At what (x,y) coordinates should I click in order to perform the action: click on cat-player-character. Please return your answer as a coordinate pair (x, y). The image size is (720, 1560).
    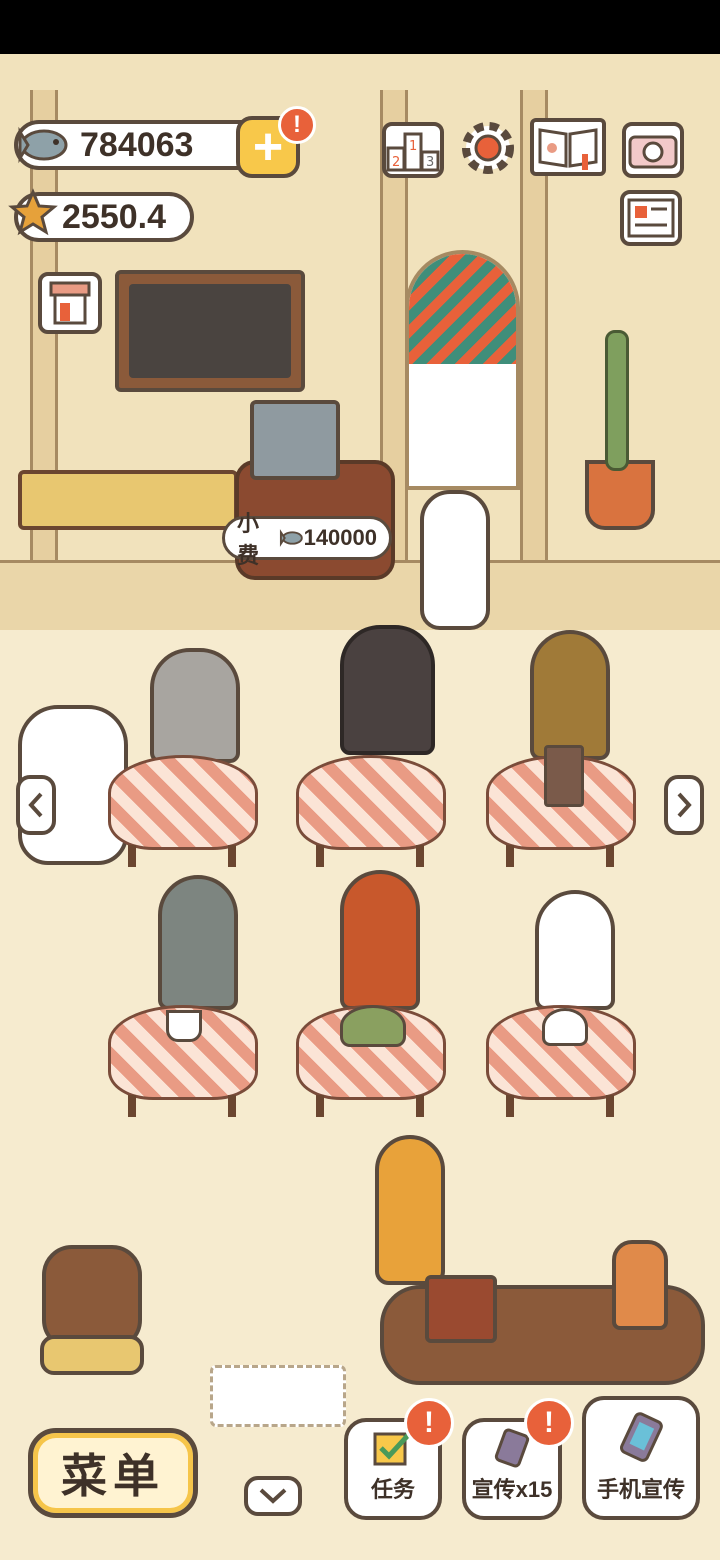
    Looking at the image, I should click on (410, 1210).